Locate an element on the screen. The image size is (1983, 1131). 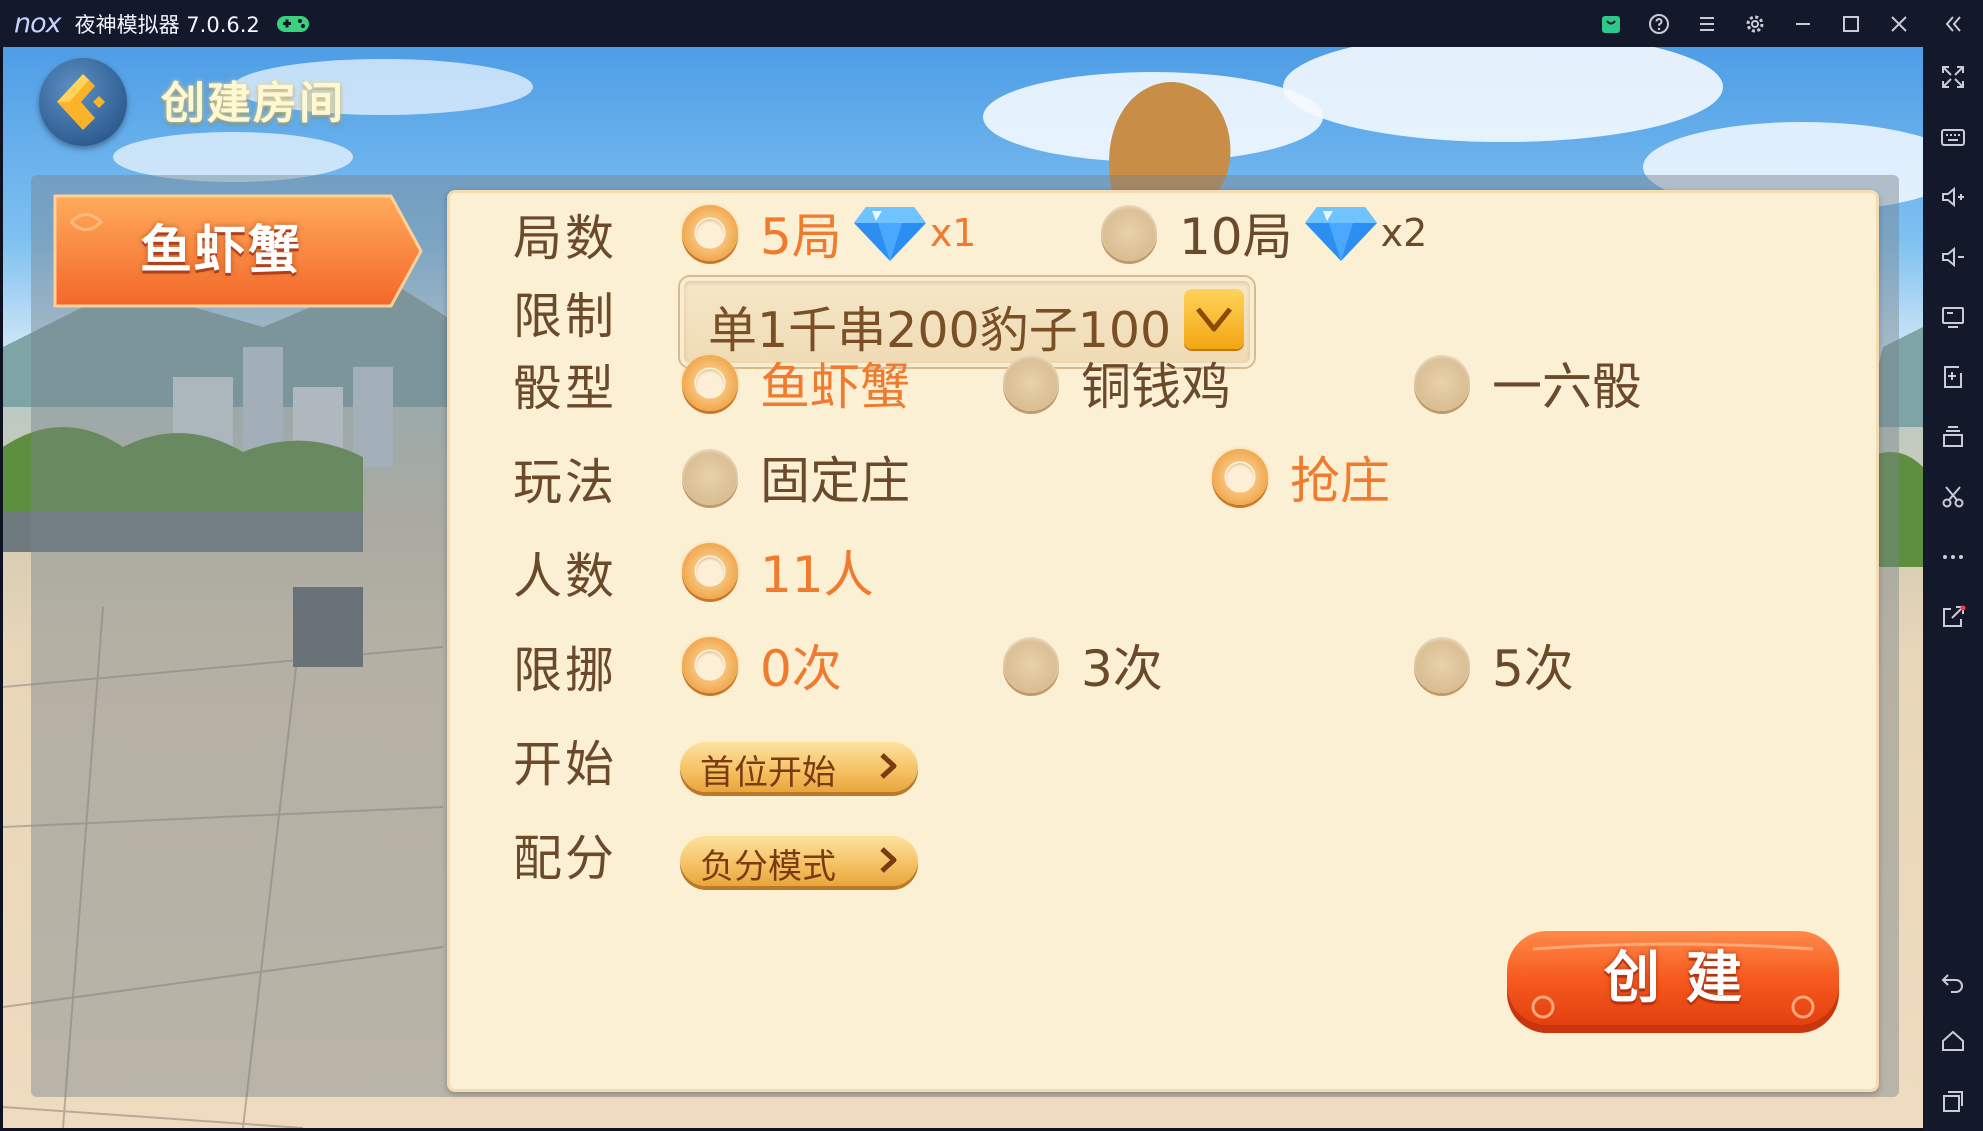
volume-up-icon is located at coordinates (1953, 197).